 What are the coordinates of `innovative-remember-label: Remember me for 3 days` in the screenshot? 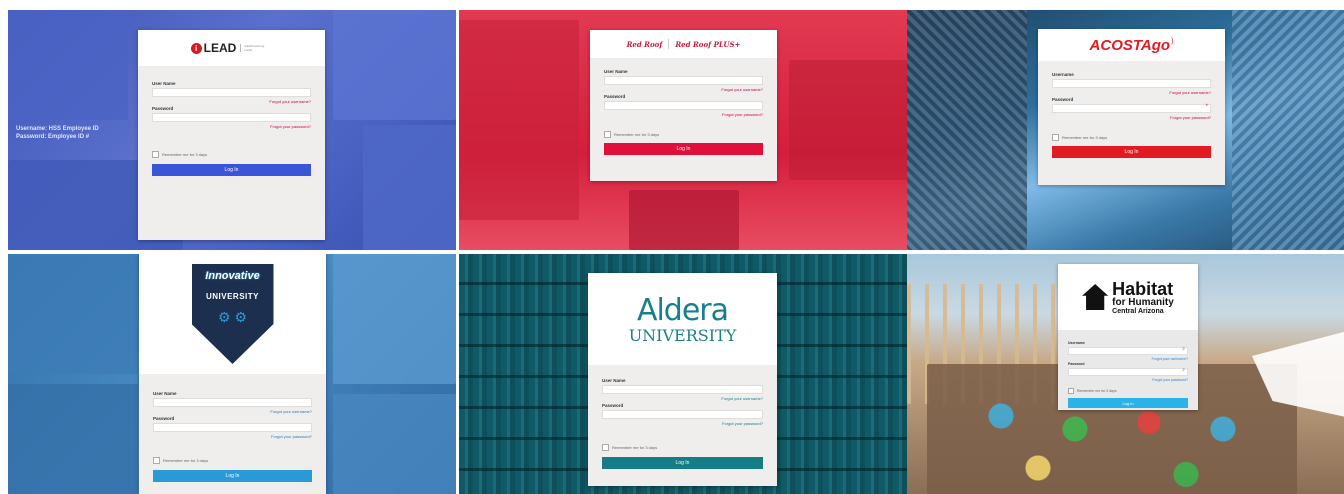 It's located at (186, 460).